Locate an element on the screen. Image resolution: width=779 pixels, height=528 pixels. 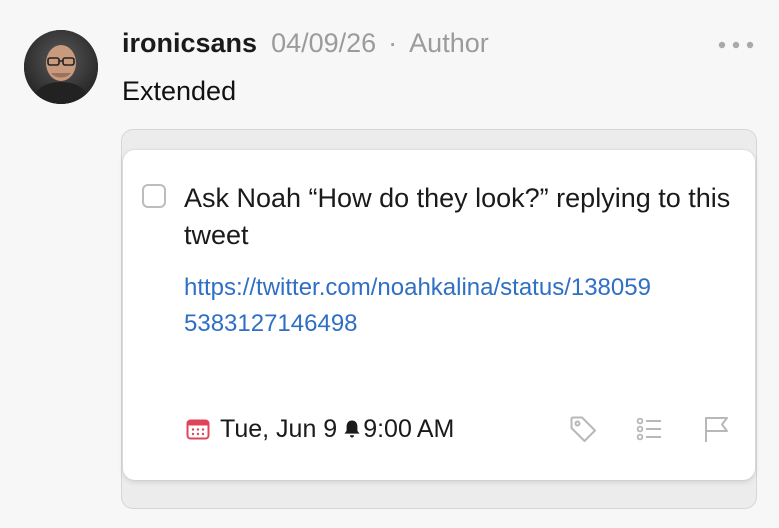
due-date: Tue, Jun 9 is located at coordinates (278, 429).